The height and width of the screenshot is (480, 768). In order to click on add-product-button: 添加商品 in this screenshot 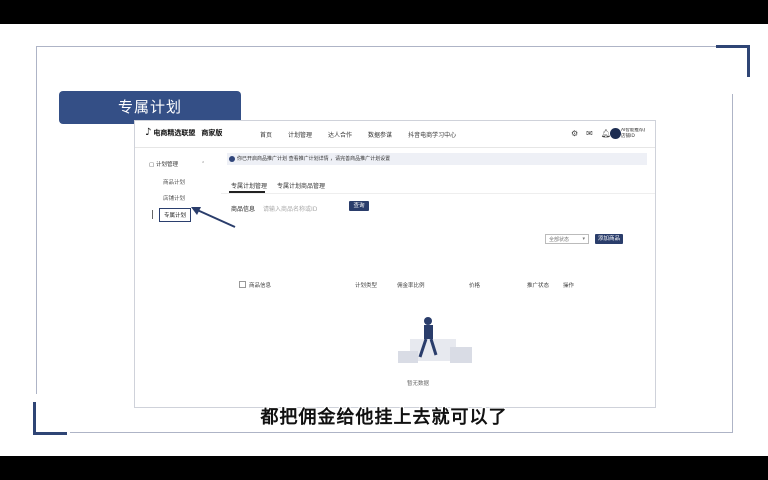, I will do `click(609, 239)`.